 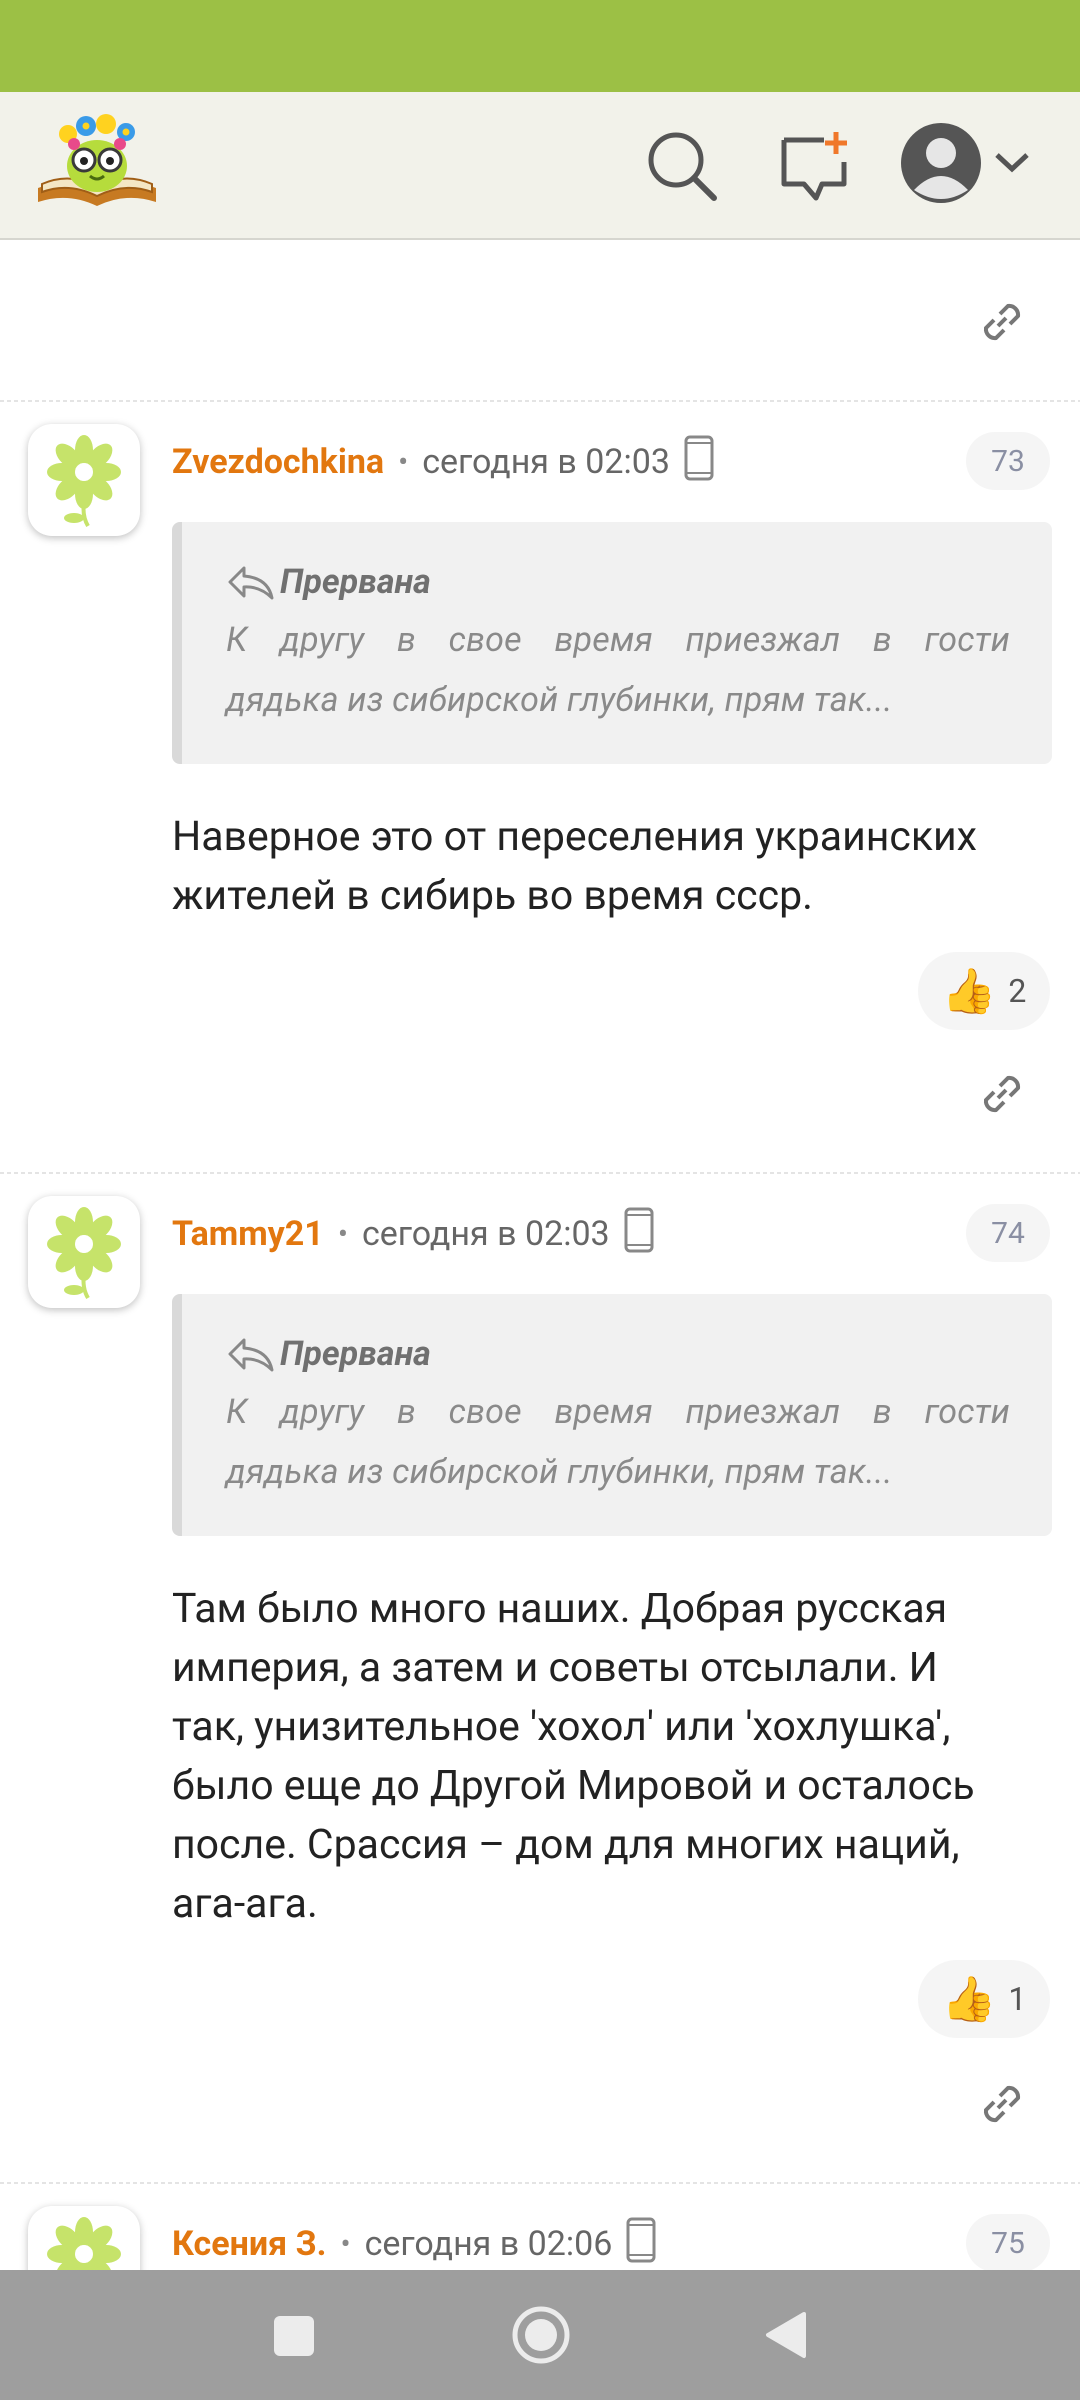 What do you see at coordinates (278, 462) in the screenshot?
I see `author-name: Zvezdochkina` at bounding box center [278, 462].